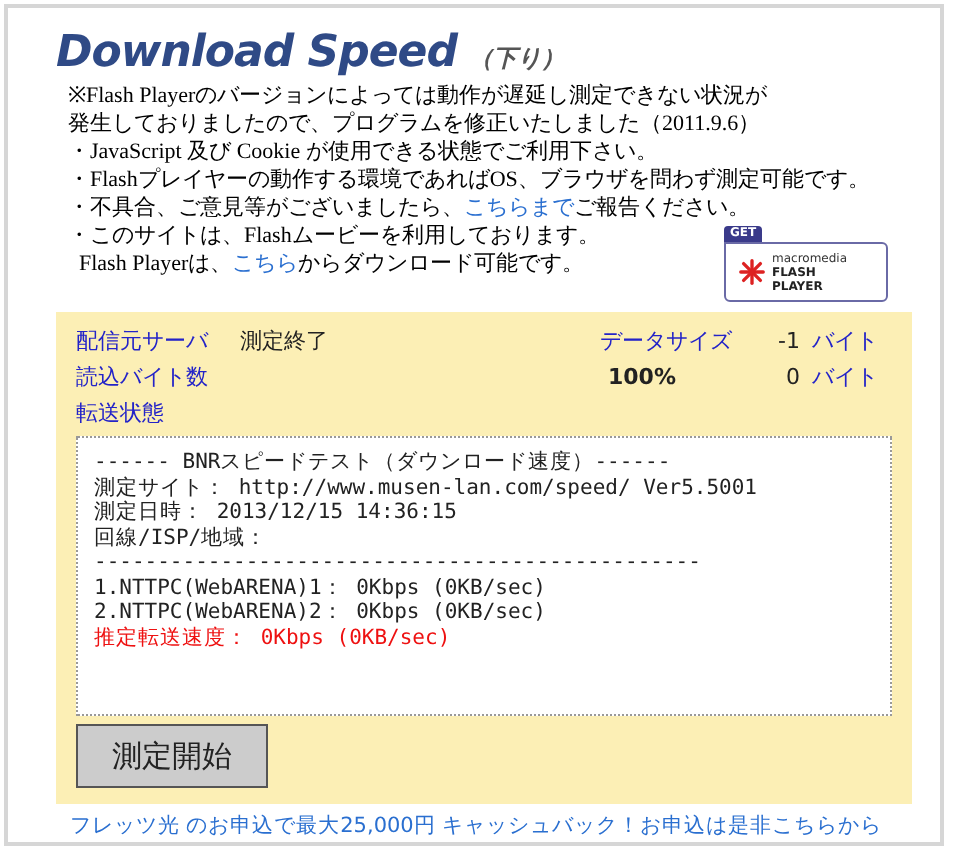 The height and width of the screenshot is (860, 960). I want to click on progress-percent: 100%, so click(642, 378).